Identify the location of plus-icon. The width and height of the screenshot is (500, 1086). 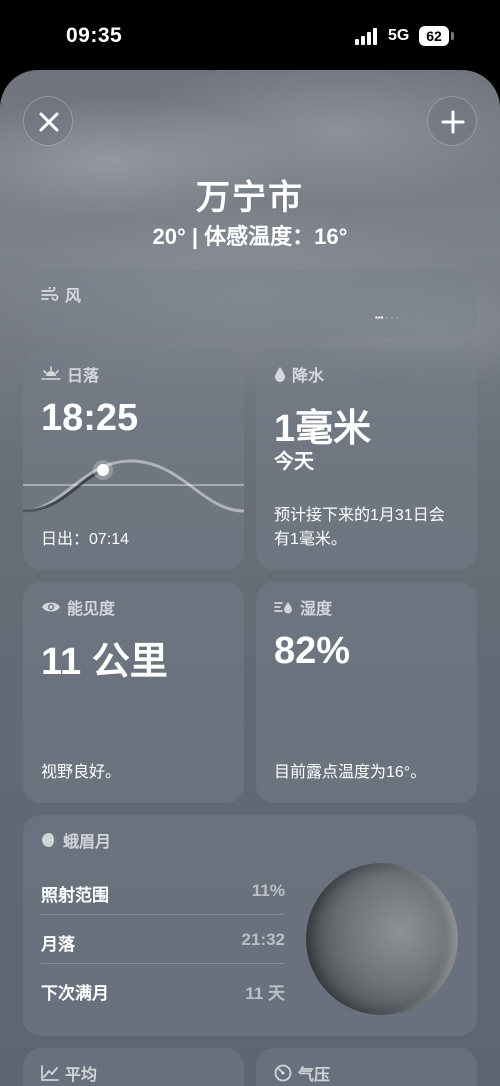
(453, 122).